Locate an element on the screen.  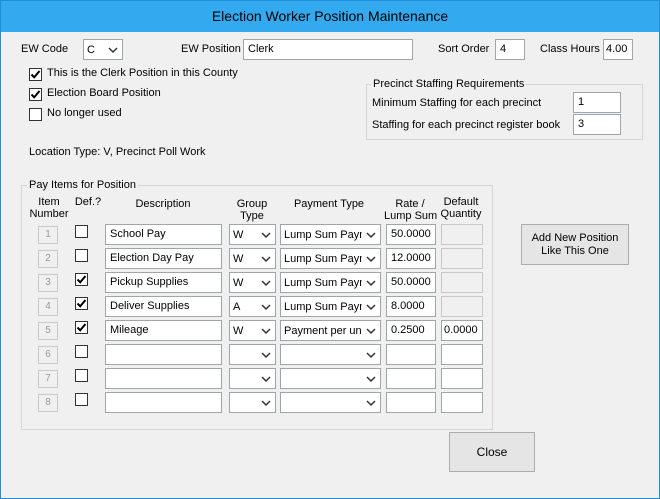
description-input: Deliver Supplies is located at coordinates (163, 306).